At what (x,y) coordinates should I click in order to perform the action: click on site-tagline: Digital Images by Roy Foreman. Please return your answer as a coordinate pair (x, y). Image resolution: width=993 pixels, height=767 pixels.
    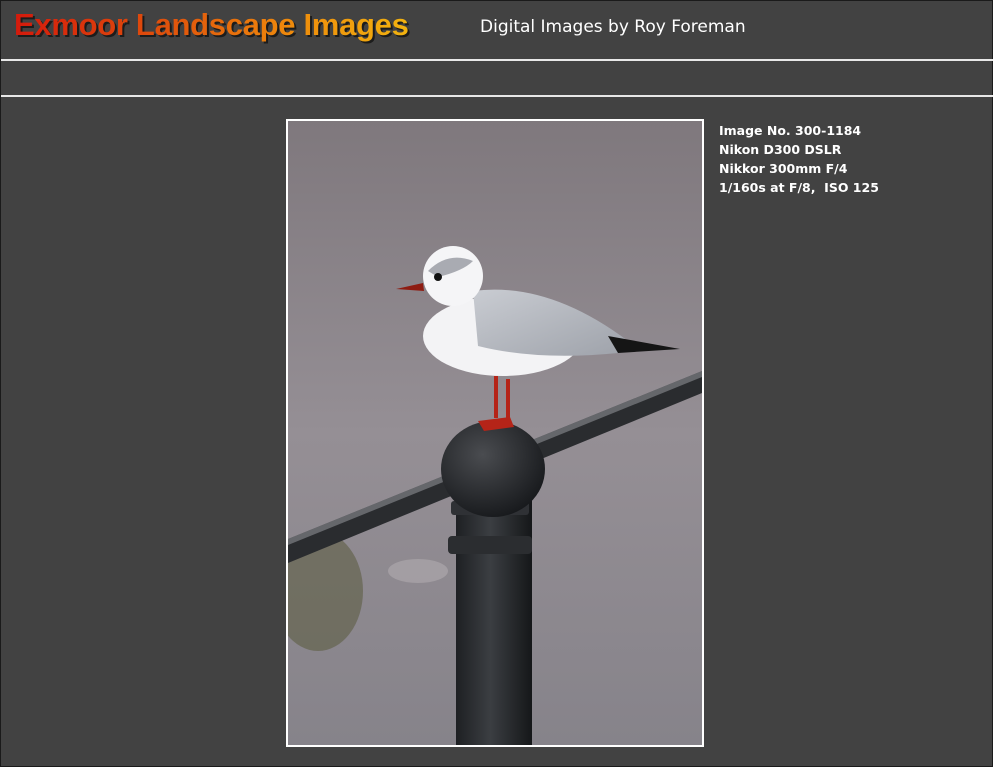
    Looking at the image, I should click on (613, 27).